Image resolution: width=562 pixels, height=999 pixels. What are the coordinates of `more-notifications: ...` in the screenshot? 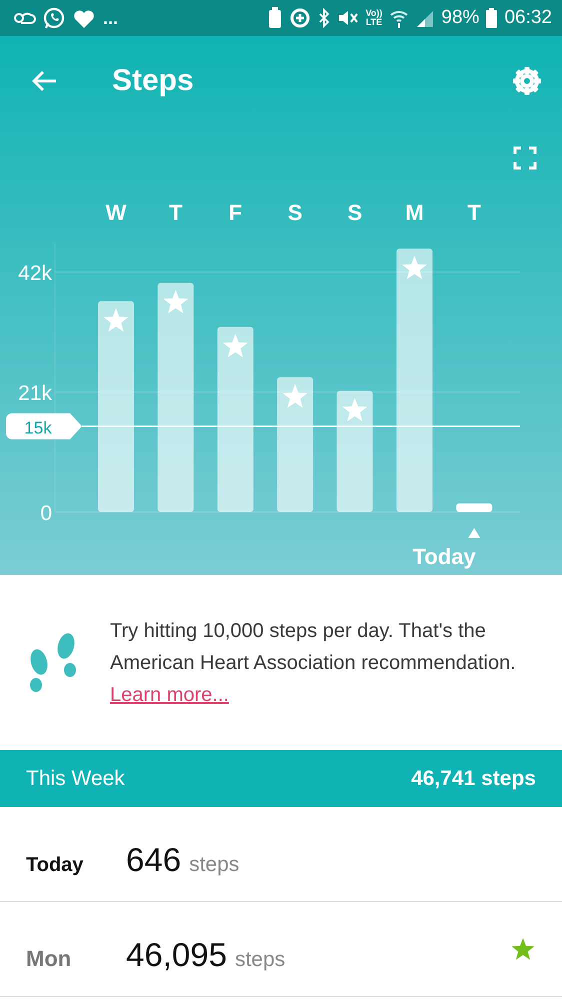 It's located at (110, 18).